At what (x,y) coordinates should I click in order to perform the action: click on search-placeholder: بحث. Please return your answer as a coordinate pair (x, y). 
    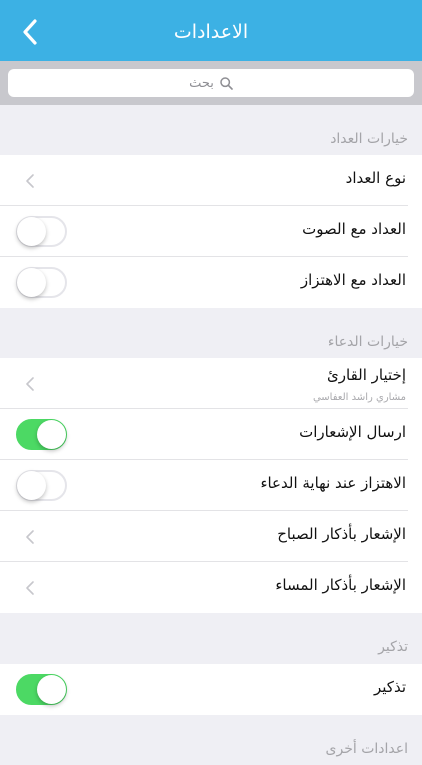
    Looking at the image, I should click on (201, 83).